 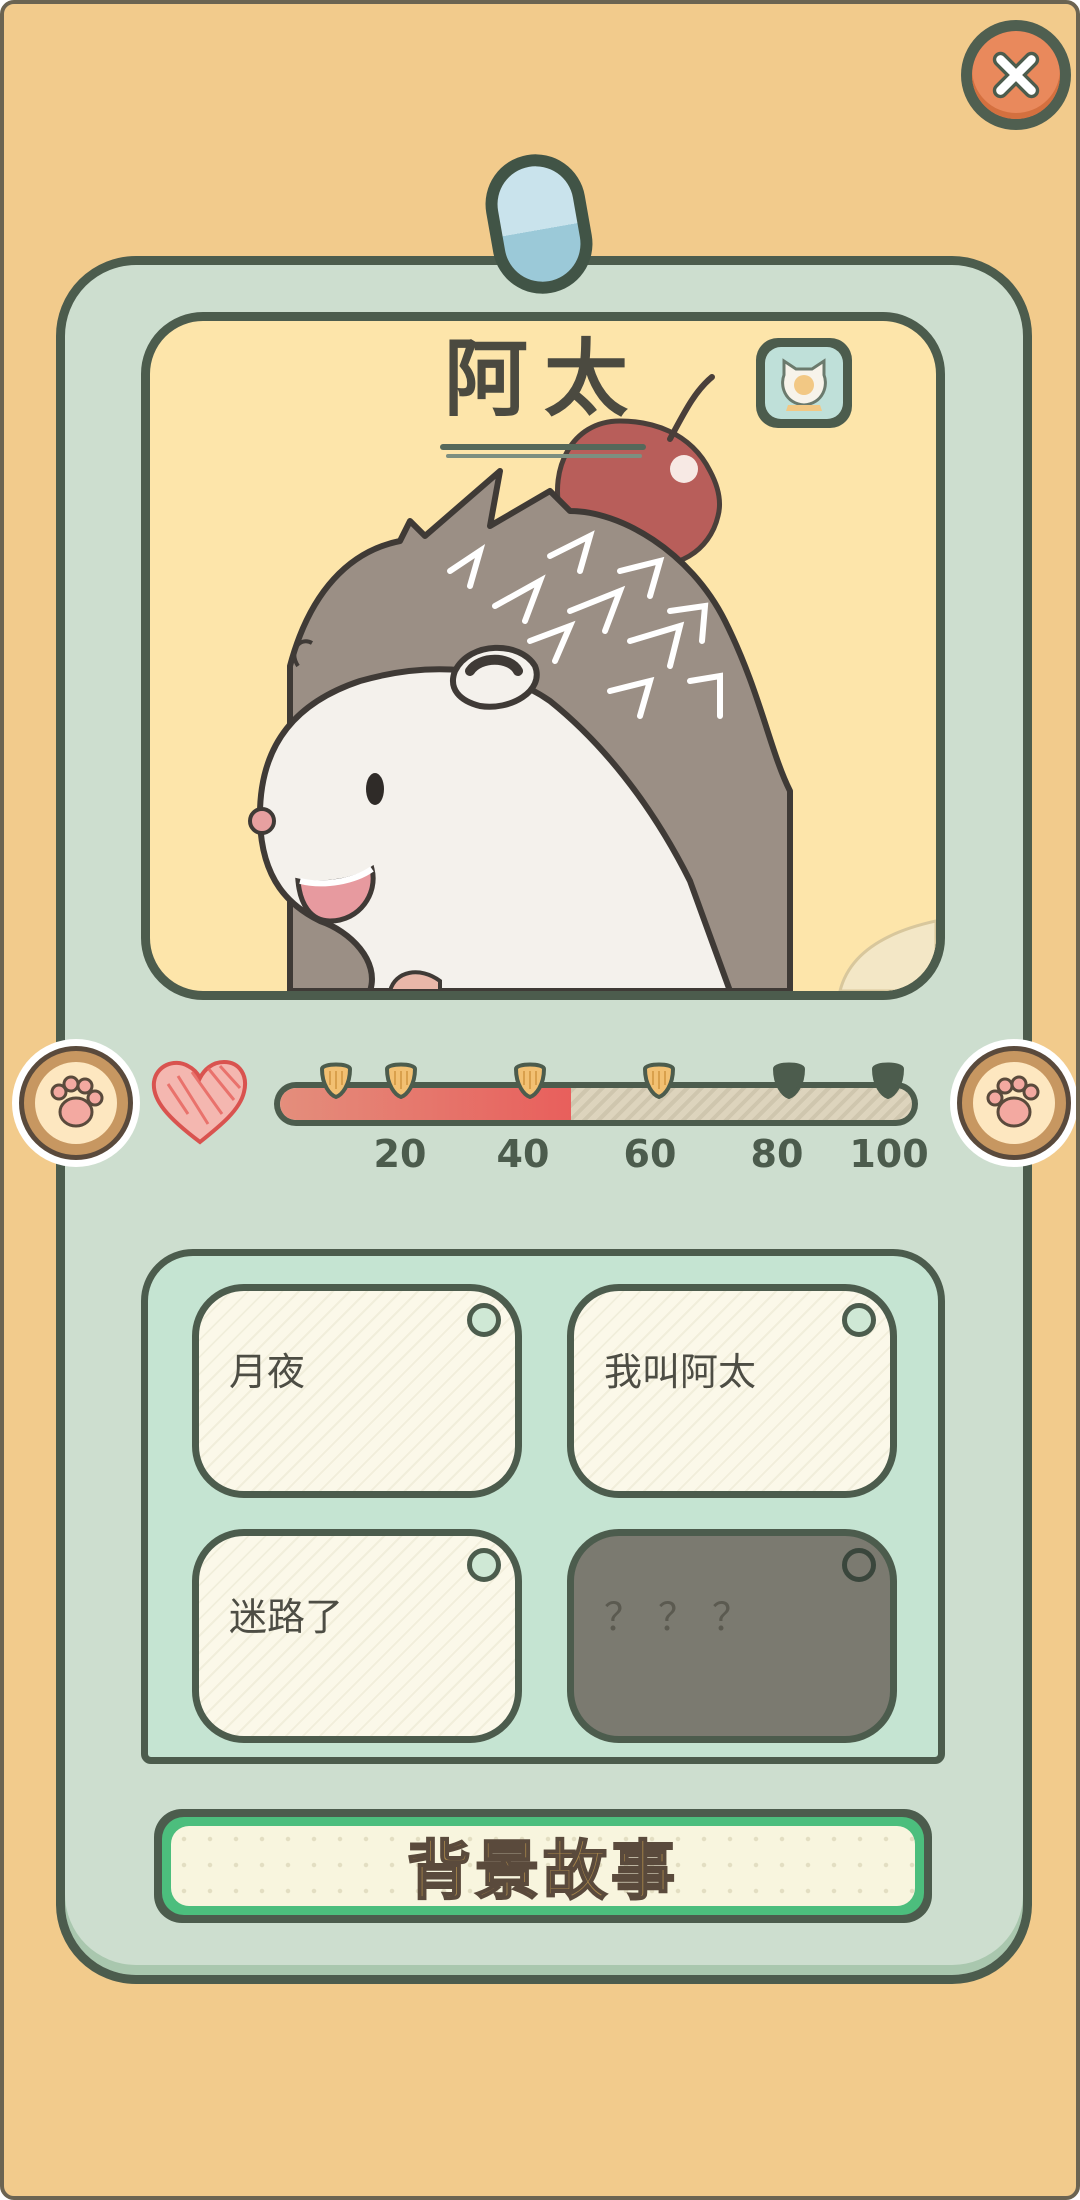 I want to click on background-story-button: 背景故事, so click(x=543, y=1866).